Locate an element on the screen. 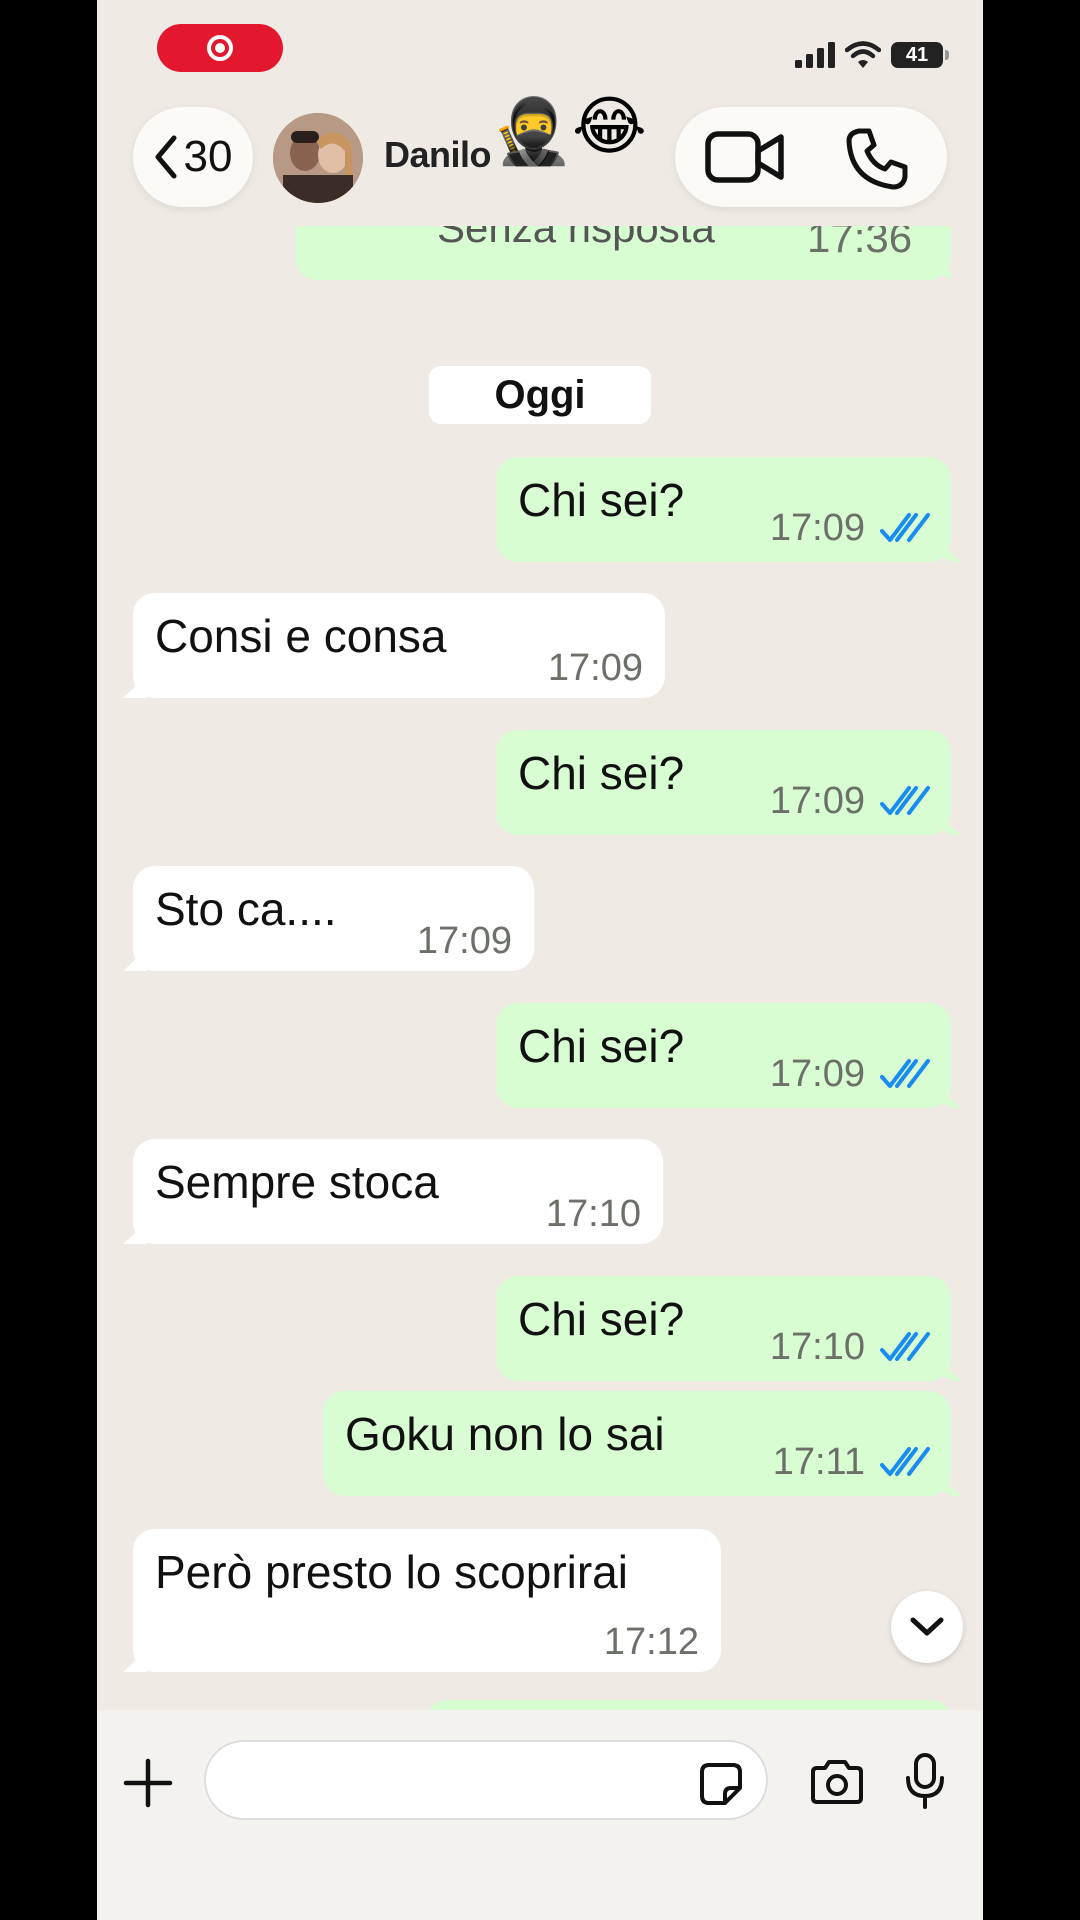 This screenshot has height=1920, width=1080. video-call-button is located at coordinates (745, 159).